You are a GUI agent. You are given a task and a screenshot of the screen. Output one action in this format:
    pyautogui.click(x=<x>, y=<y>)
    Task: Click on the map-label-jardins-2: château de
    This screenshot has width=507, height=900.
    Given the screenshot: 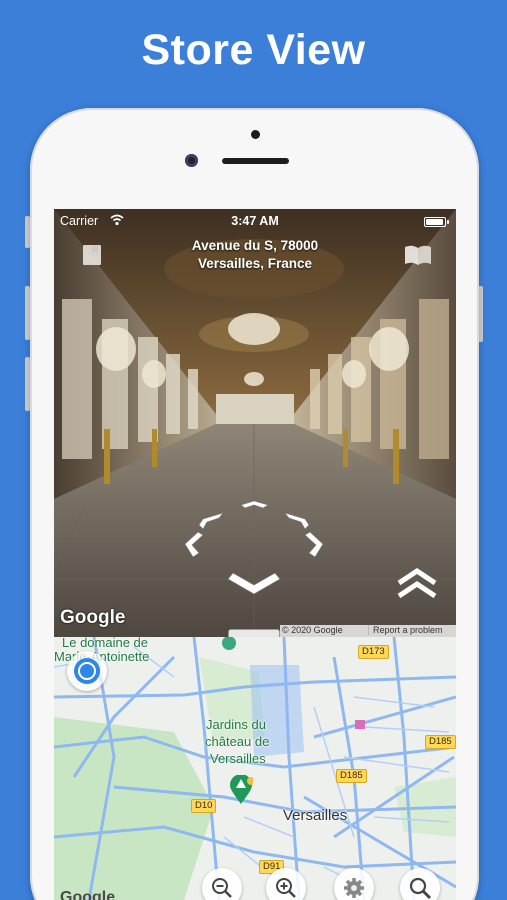 What is the action you would take?
    pyautogui.click(x=237, y=741)
    